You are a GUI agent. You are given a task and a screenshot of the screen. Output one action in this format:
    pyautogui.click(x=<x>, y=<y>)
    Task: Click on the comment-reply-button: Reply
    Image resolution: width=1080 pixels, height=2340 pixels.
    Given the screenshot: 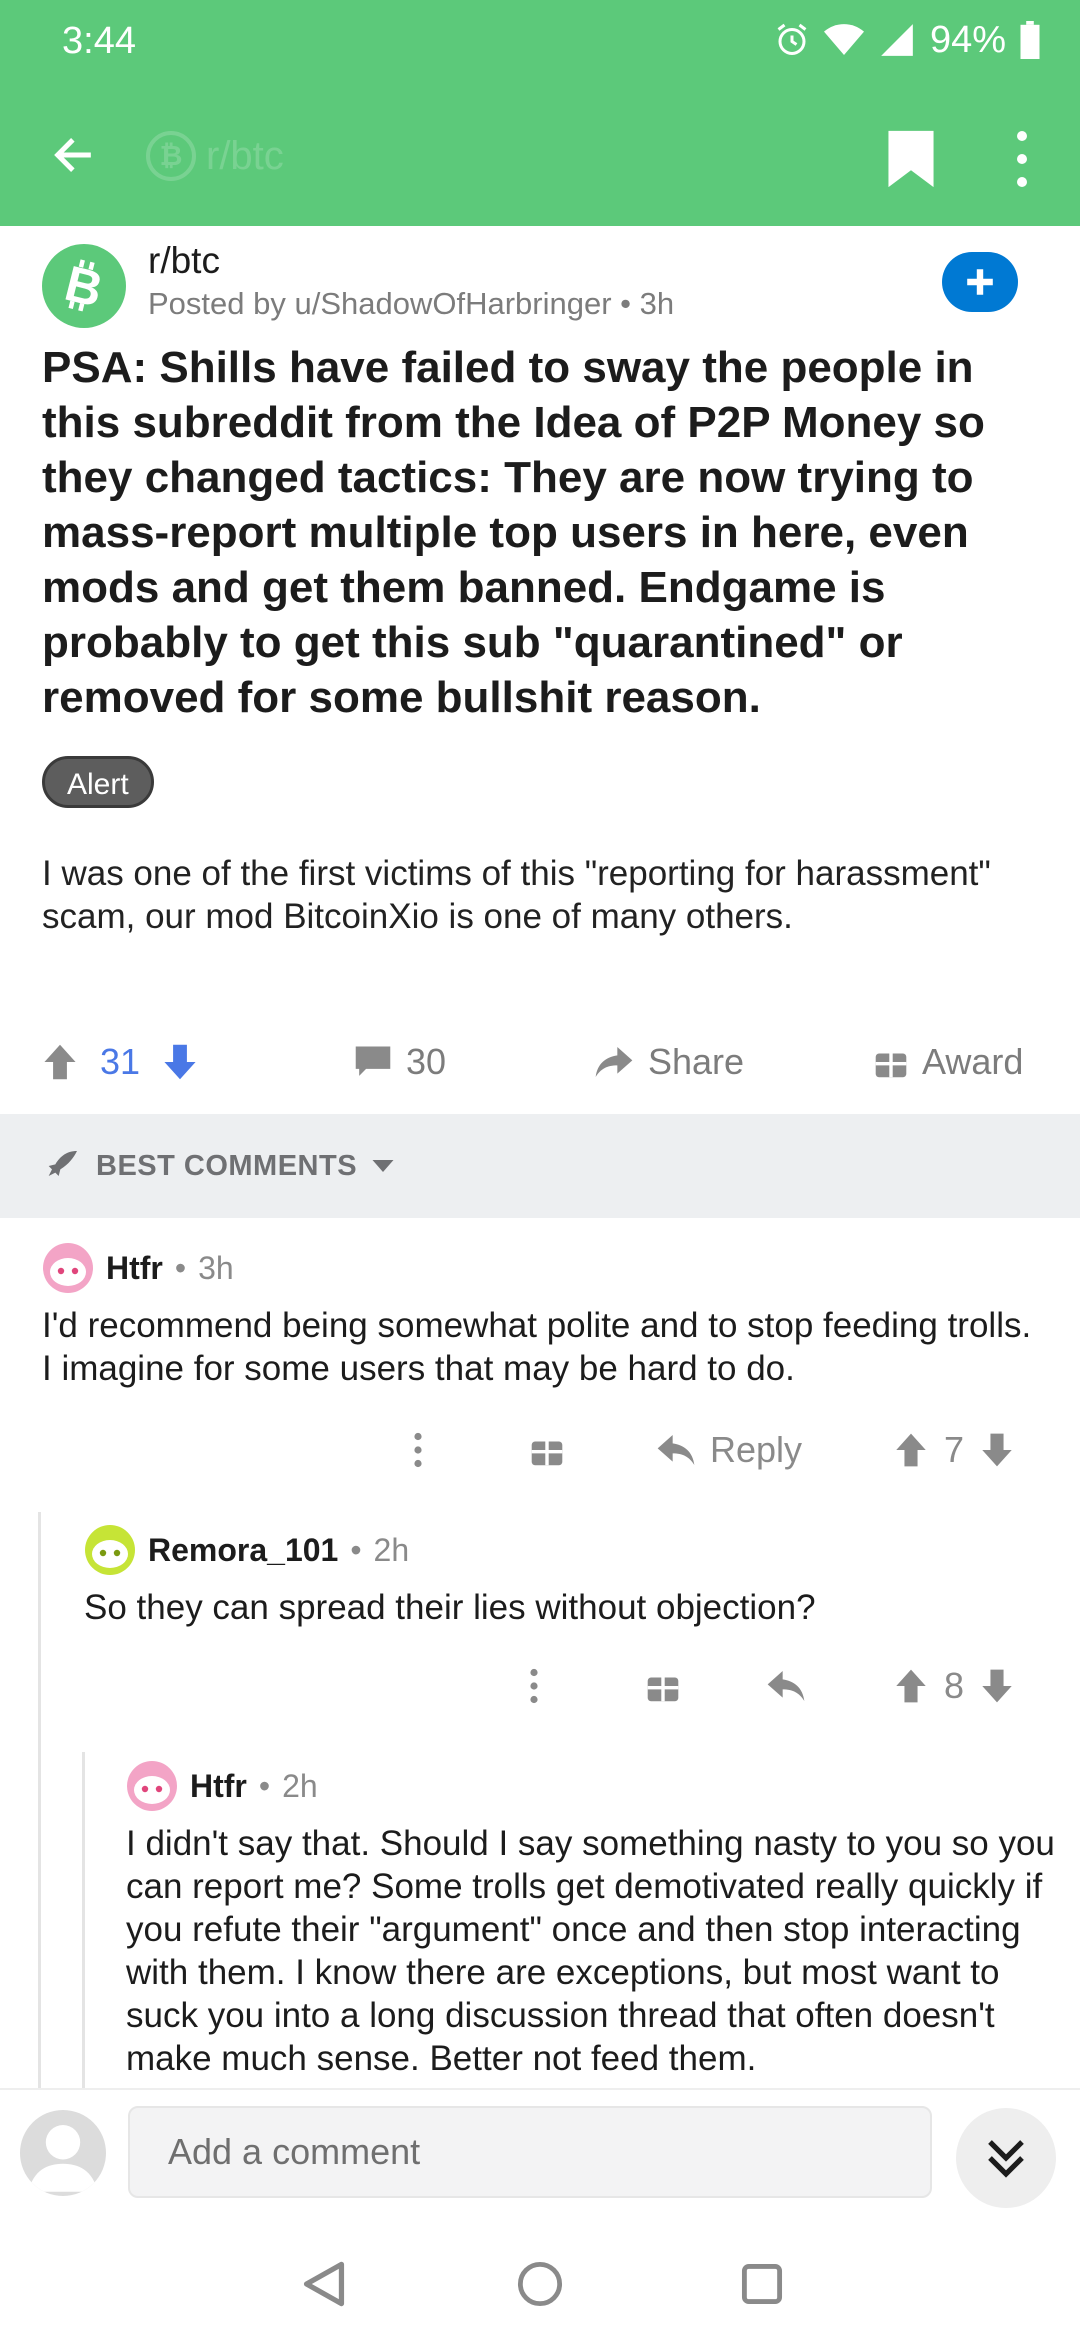 What is the action you would take?
    pyautogui.click(x=729, y=1450)
    